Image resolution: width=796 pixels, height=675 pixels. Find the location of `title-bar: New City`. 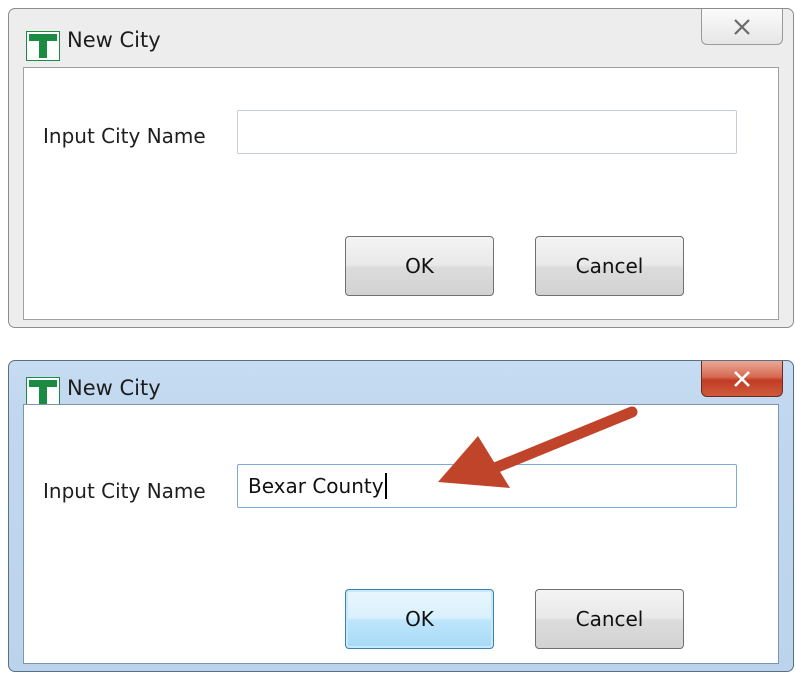

title-bar: New City is located at coordinates (401, 38).